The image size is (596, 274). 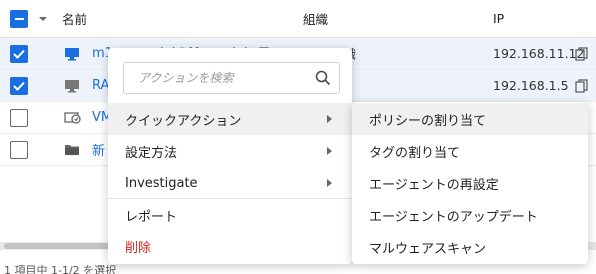 I want to click on endpoint-name-link: 新, so click(x=98, y=149).